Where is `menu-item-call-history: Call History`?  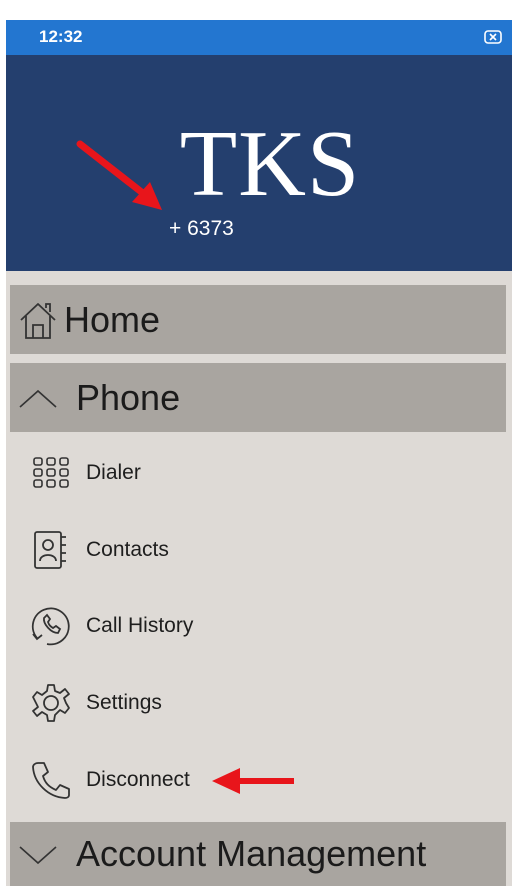
menu-item-call-history: Call History is located at coordinates (110, 626).